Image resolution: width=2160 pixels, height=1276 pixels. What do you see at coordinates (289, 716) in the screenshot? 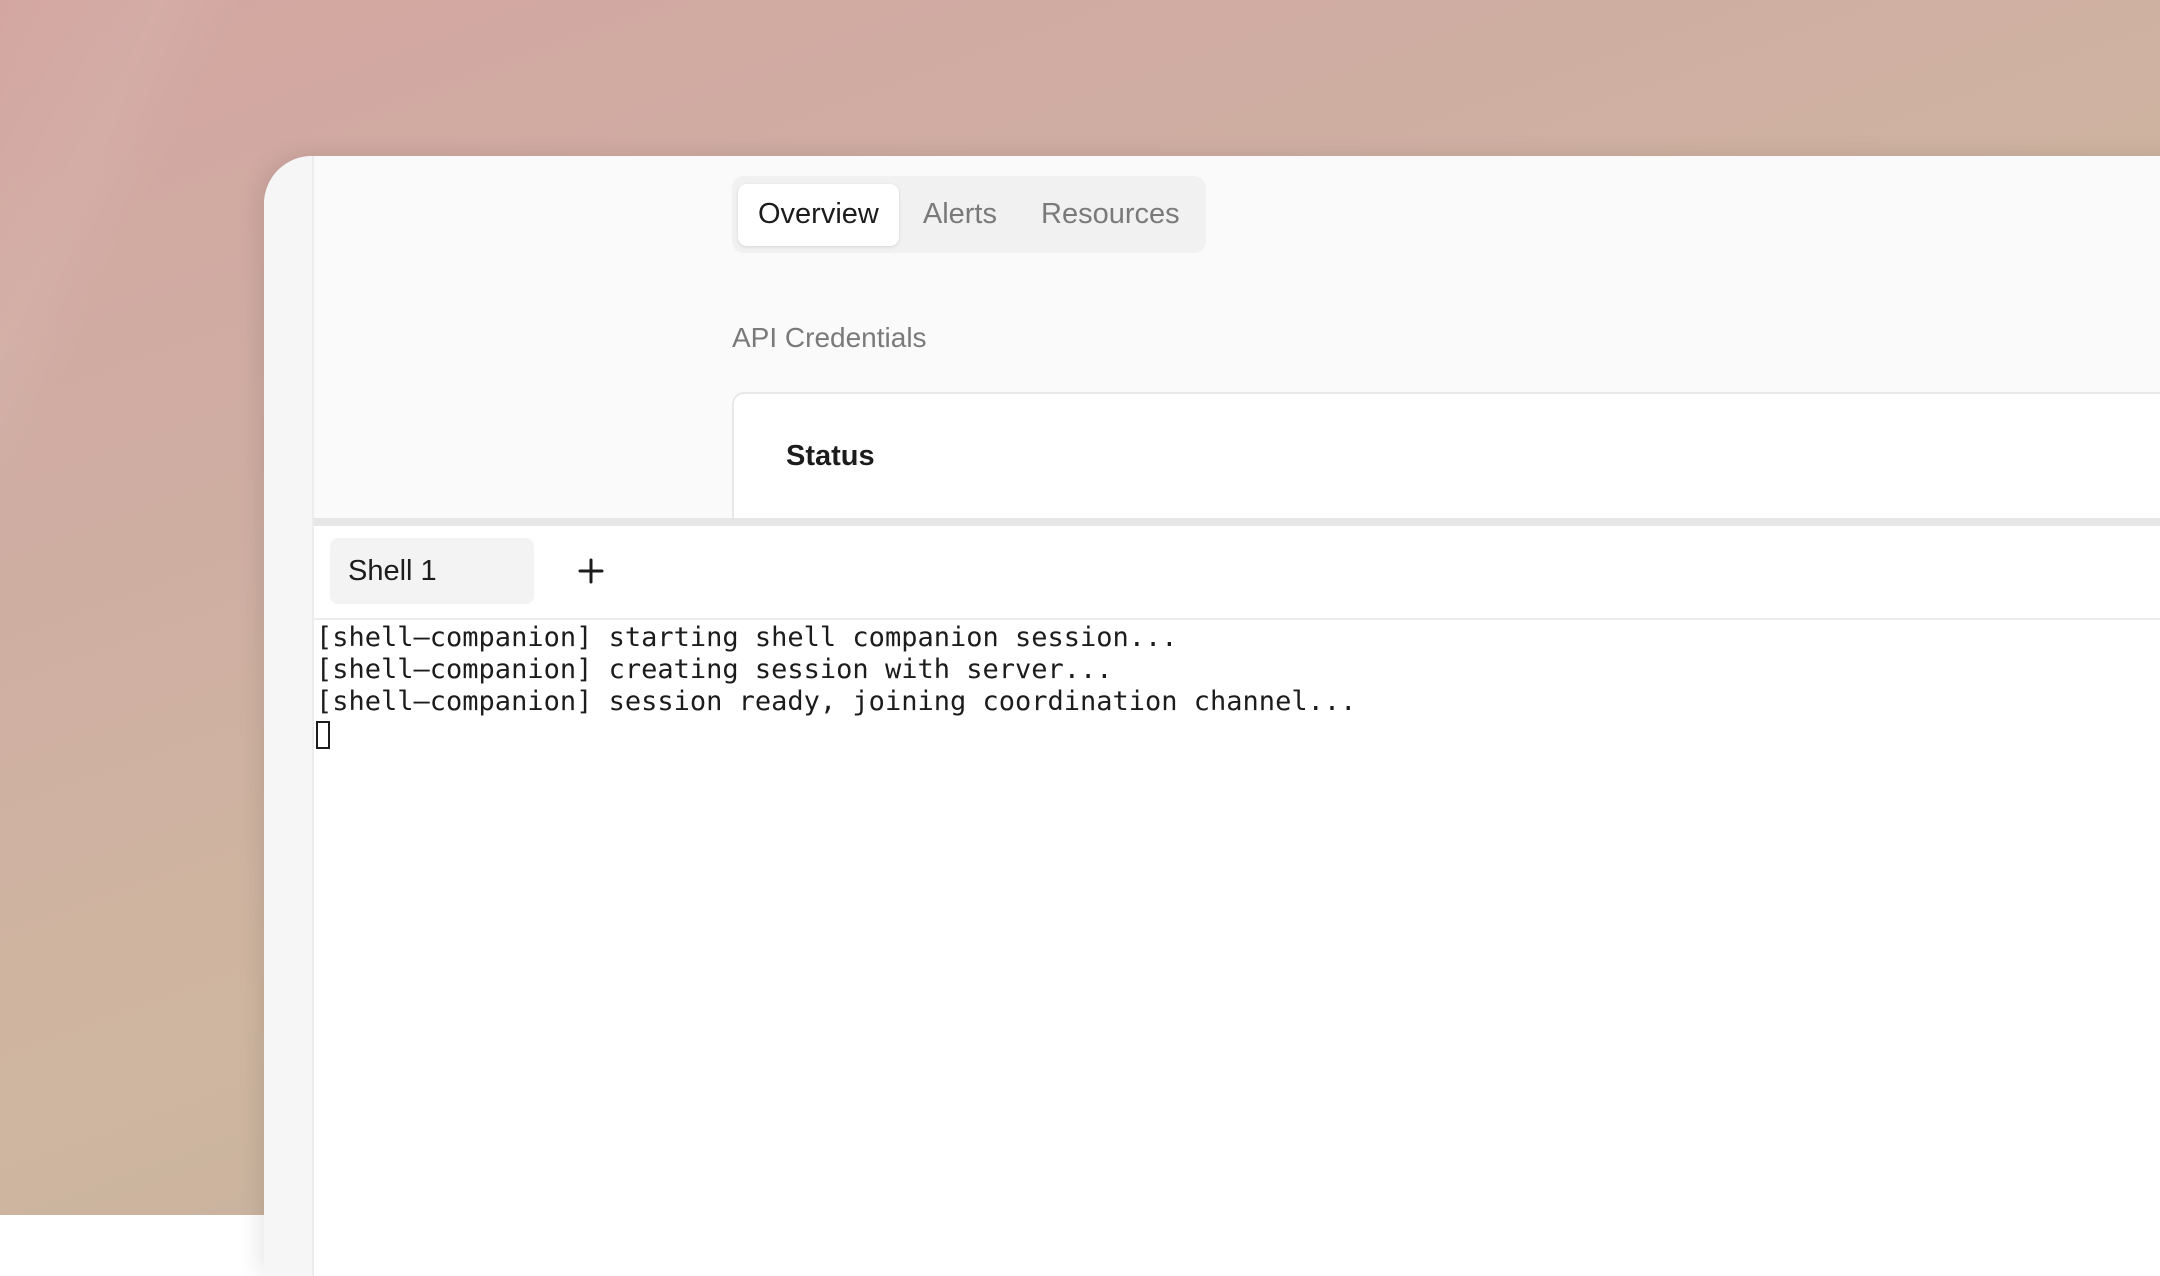
I see `left-rail` at bounding box center [289, 716].